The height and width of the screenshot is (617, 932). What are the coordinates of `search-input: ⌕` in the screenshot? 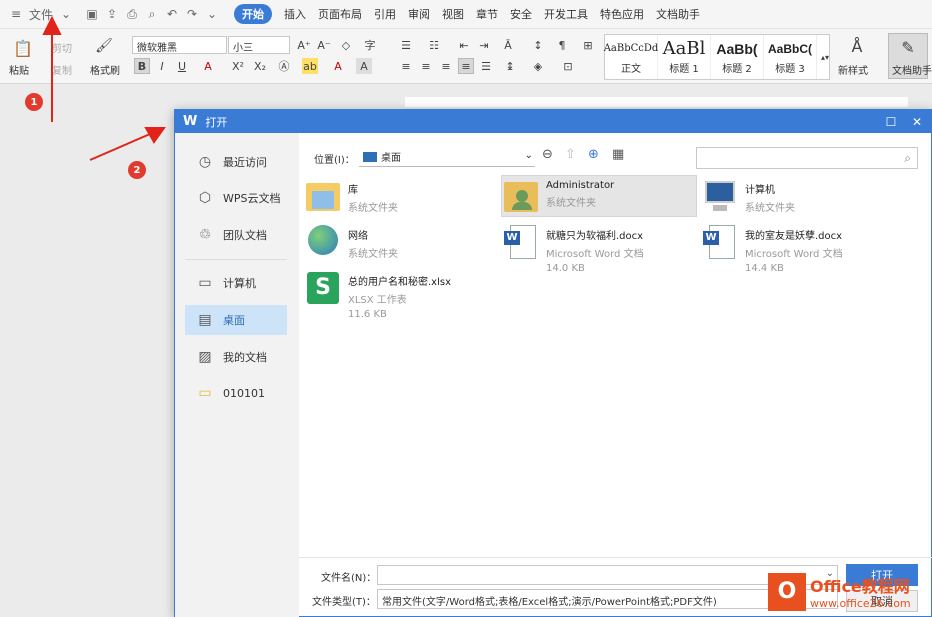 It's located at (807, 158).